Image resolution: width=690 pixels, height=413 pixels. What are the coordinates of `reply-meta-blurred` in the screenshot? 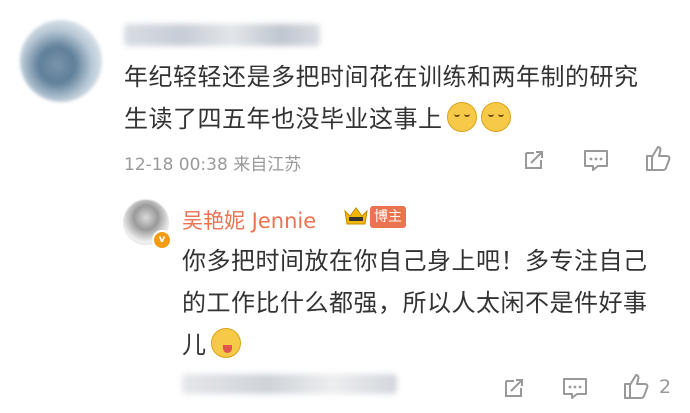 It's located at (289, 384).